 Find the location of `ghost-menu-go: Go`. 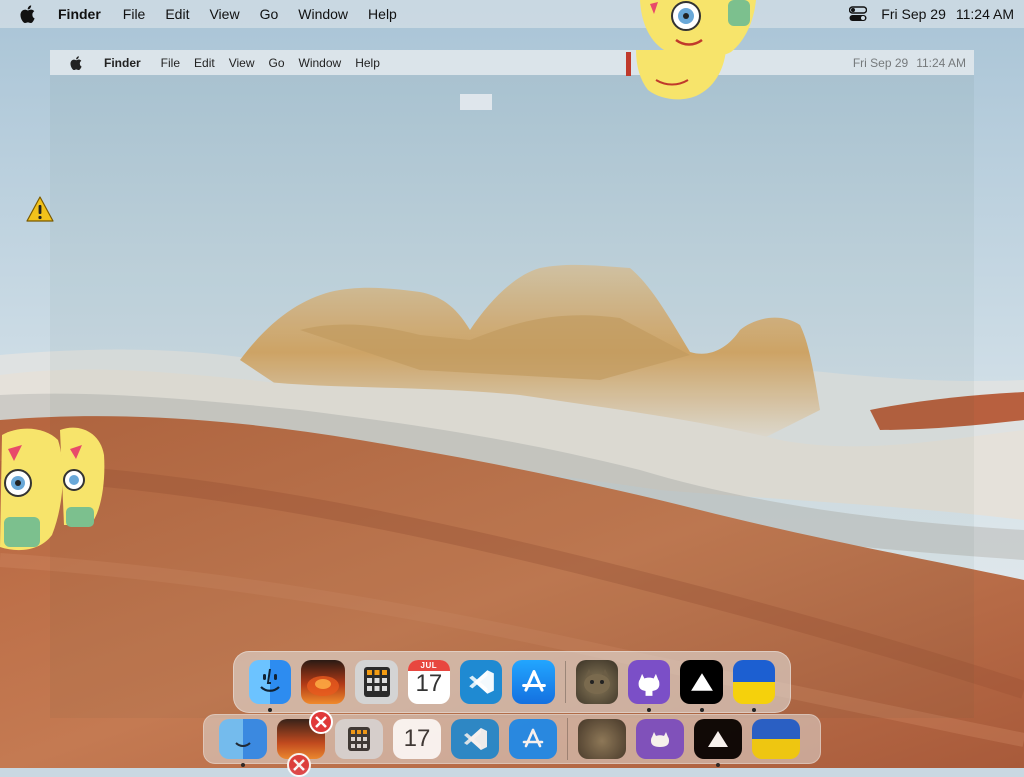

ghost-menu-go: Go is located at coordinates (276, 62).